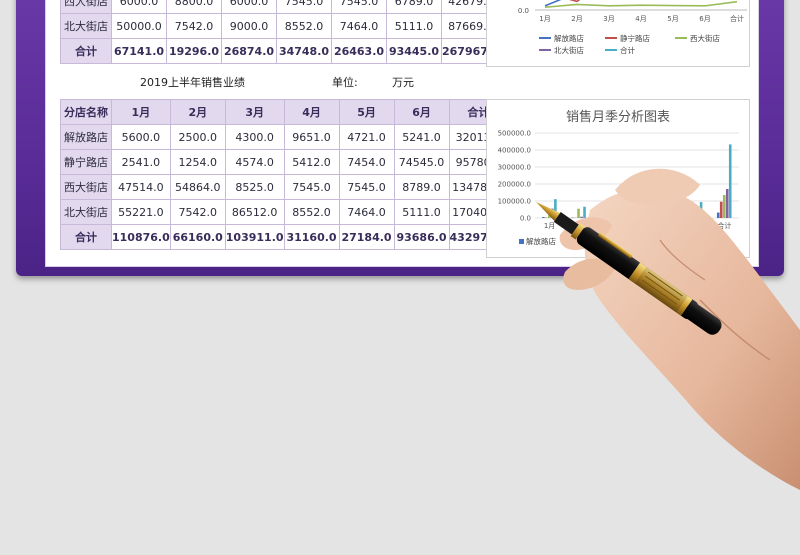 The height and width of the screenshot is (555, 800). I want to click on value-cell: 55221.0, so click(141, 212).